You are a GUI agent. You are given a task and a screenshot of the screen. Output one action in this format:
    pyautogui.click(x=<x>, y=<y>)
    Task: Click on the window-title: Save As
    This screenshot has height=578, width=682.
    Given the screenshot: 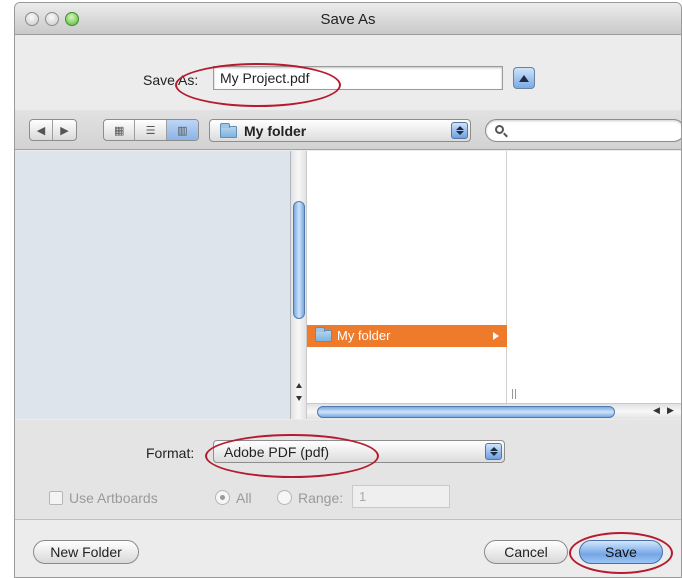 What is the action you would take?
    pyautogui.click(x=348, y=19)
    